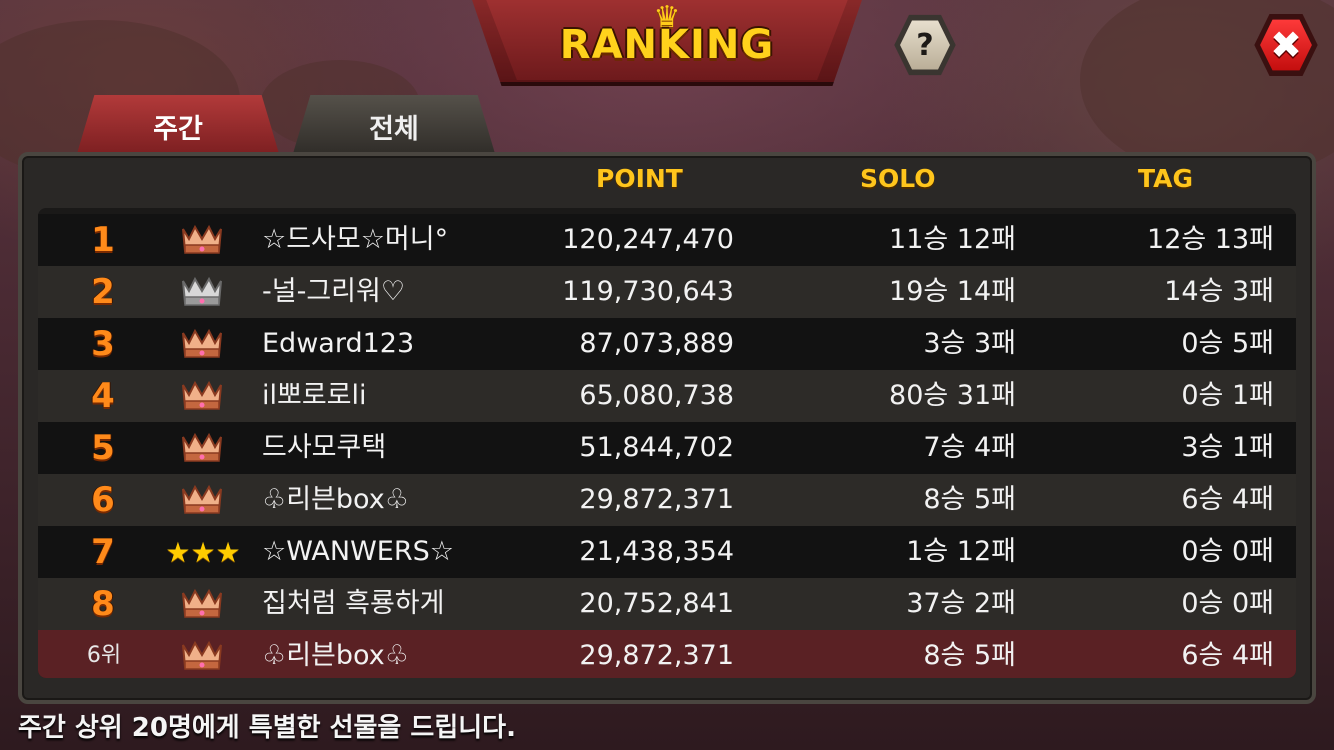 This screenshot has width=1334, height=750. Describe the element at coordinates (103, 448) in the screenshot. I see `rank-number: 5` at that location.